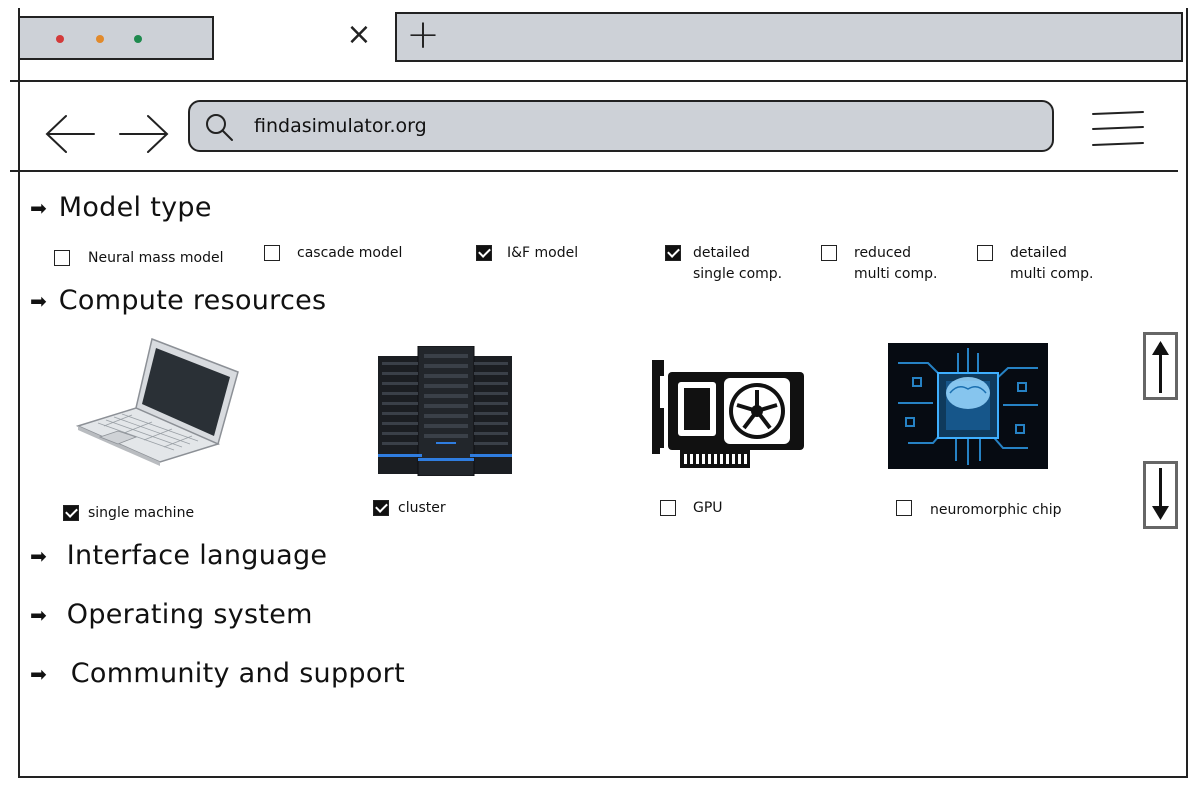  I want to click on option-label: cluster, so click(422, 508).